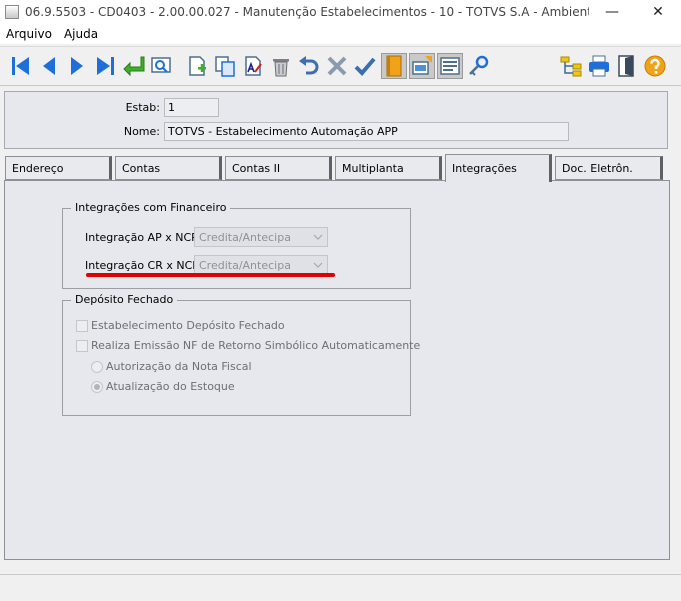 The image size is (681, 601). I want to click on previous-record-button, so click(49, 66).